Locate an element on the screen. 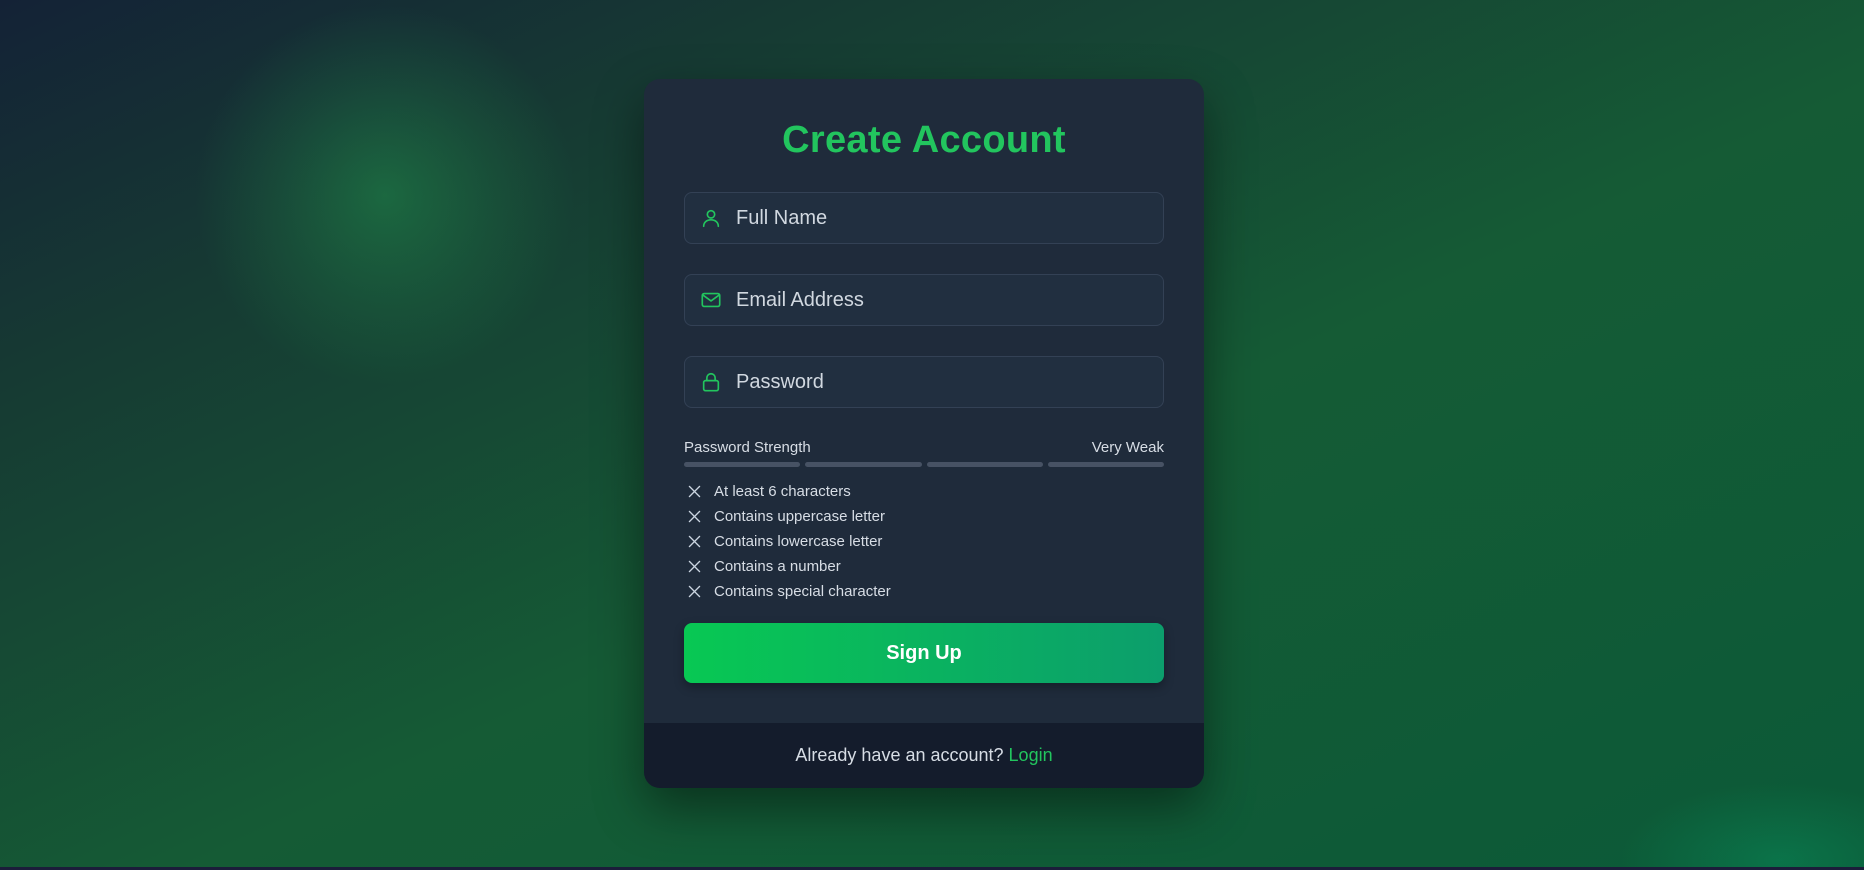  login-prompt: Already have an account? is located at coordinates (899, 755).